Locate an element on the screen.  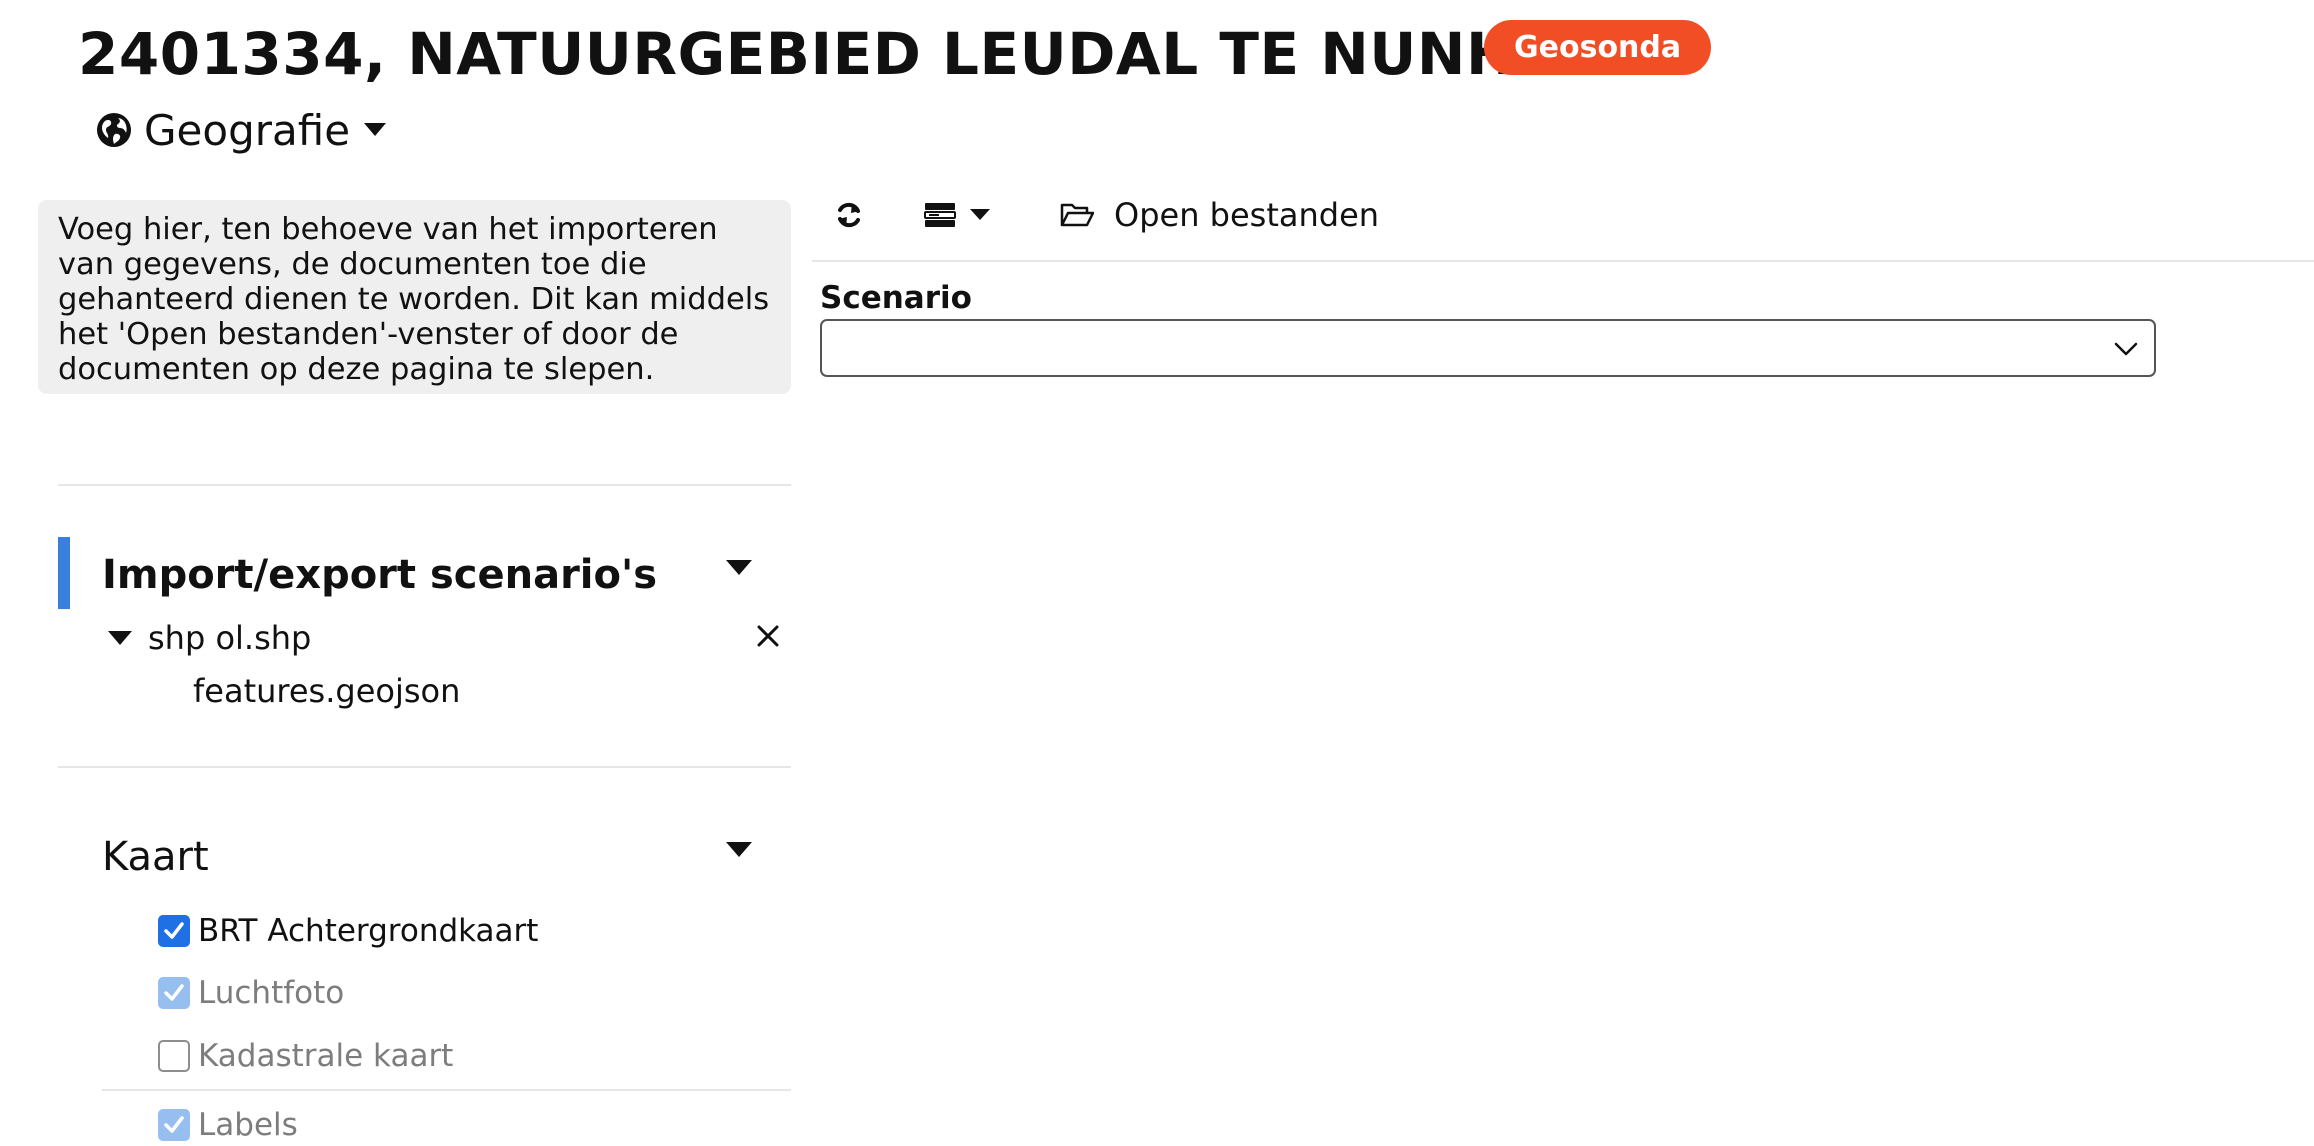
refresh-button is located at coordinates (859, 215).